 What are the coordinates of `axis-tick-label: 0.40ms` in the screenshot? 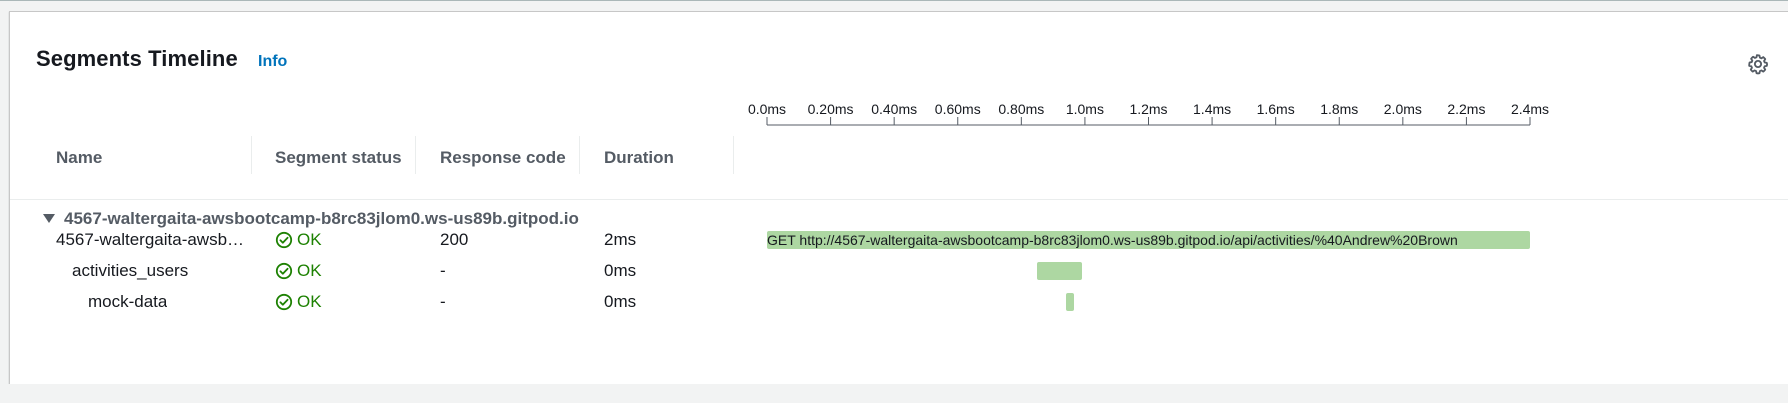 It's located at (894, 109).